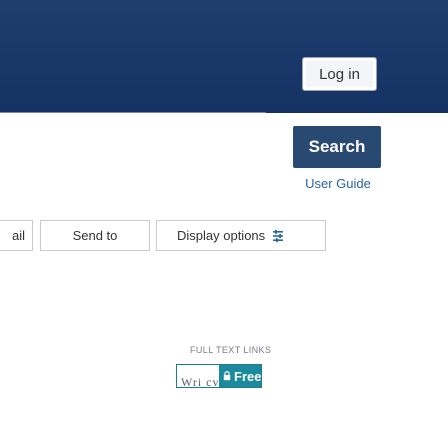 The width and height of the screenshot is (448, 448). I want to click on full-text-link-badge: Wri cv Free, so click(219, 376).